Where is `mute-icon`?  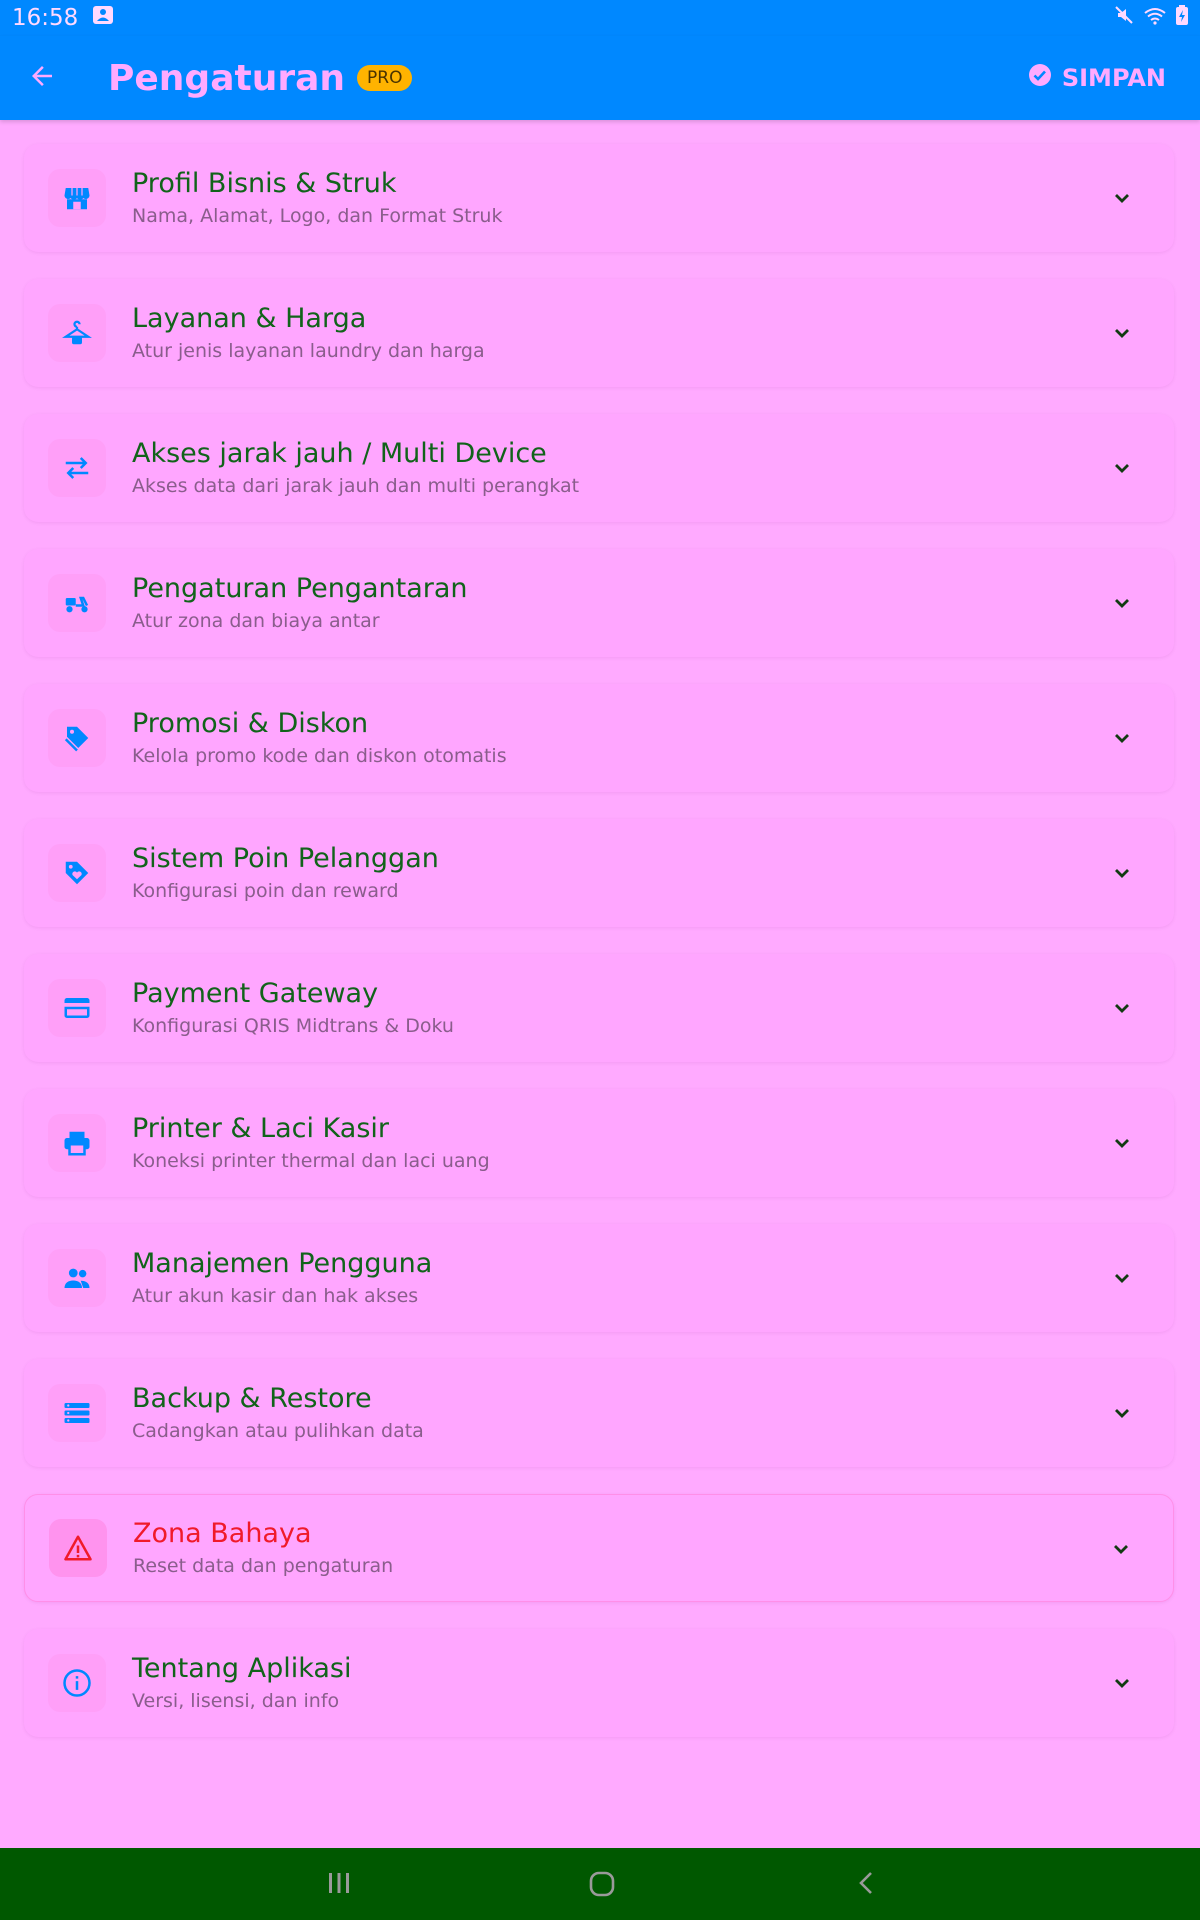
mute-icon is located at coordinates (1124, 18).